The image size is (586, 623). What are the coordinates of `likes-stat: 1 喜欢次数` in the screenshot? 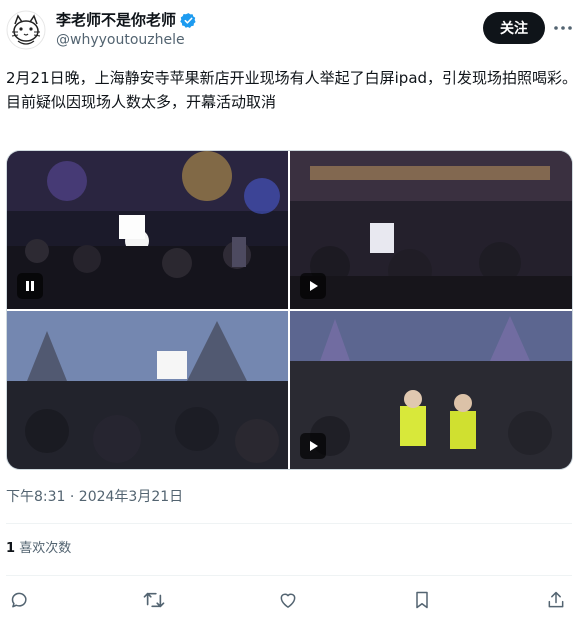 It's located at (38, 549).